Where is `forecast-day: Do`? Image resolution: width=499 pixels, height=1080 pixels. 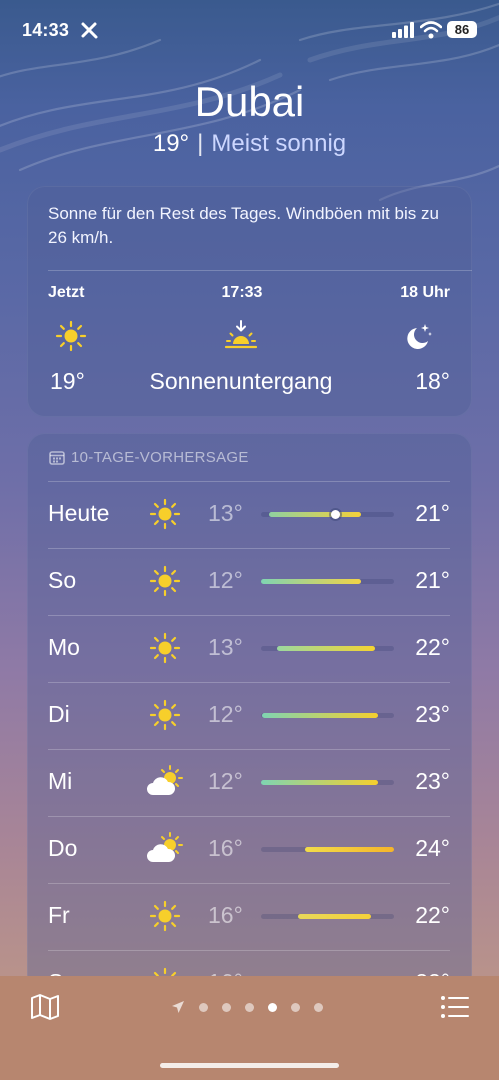
forecast-day: Do is located at coordinates (63, 848).